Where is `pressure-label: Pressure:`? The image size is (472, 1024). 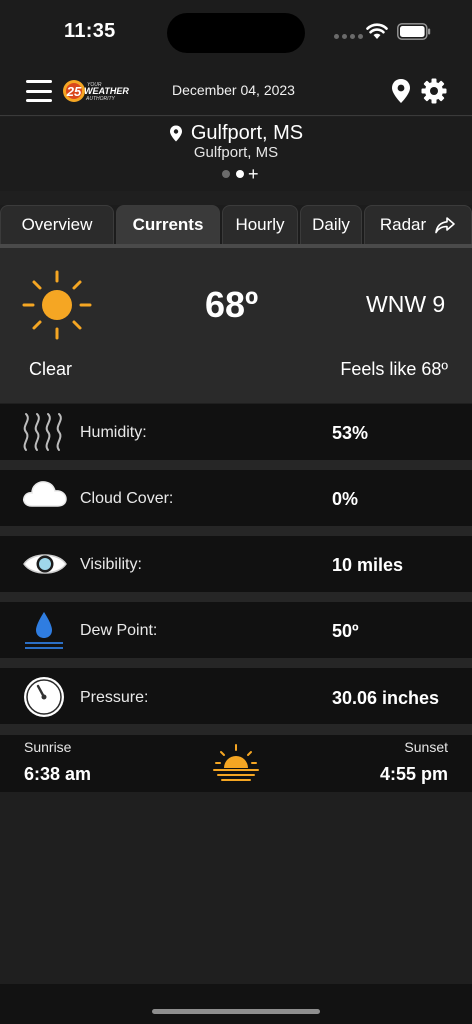 pressure-label: Pressure: is located at coordinates (114, 697).